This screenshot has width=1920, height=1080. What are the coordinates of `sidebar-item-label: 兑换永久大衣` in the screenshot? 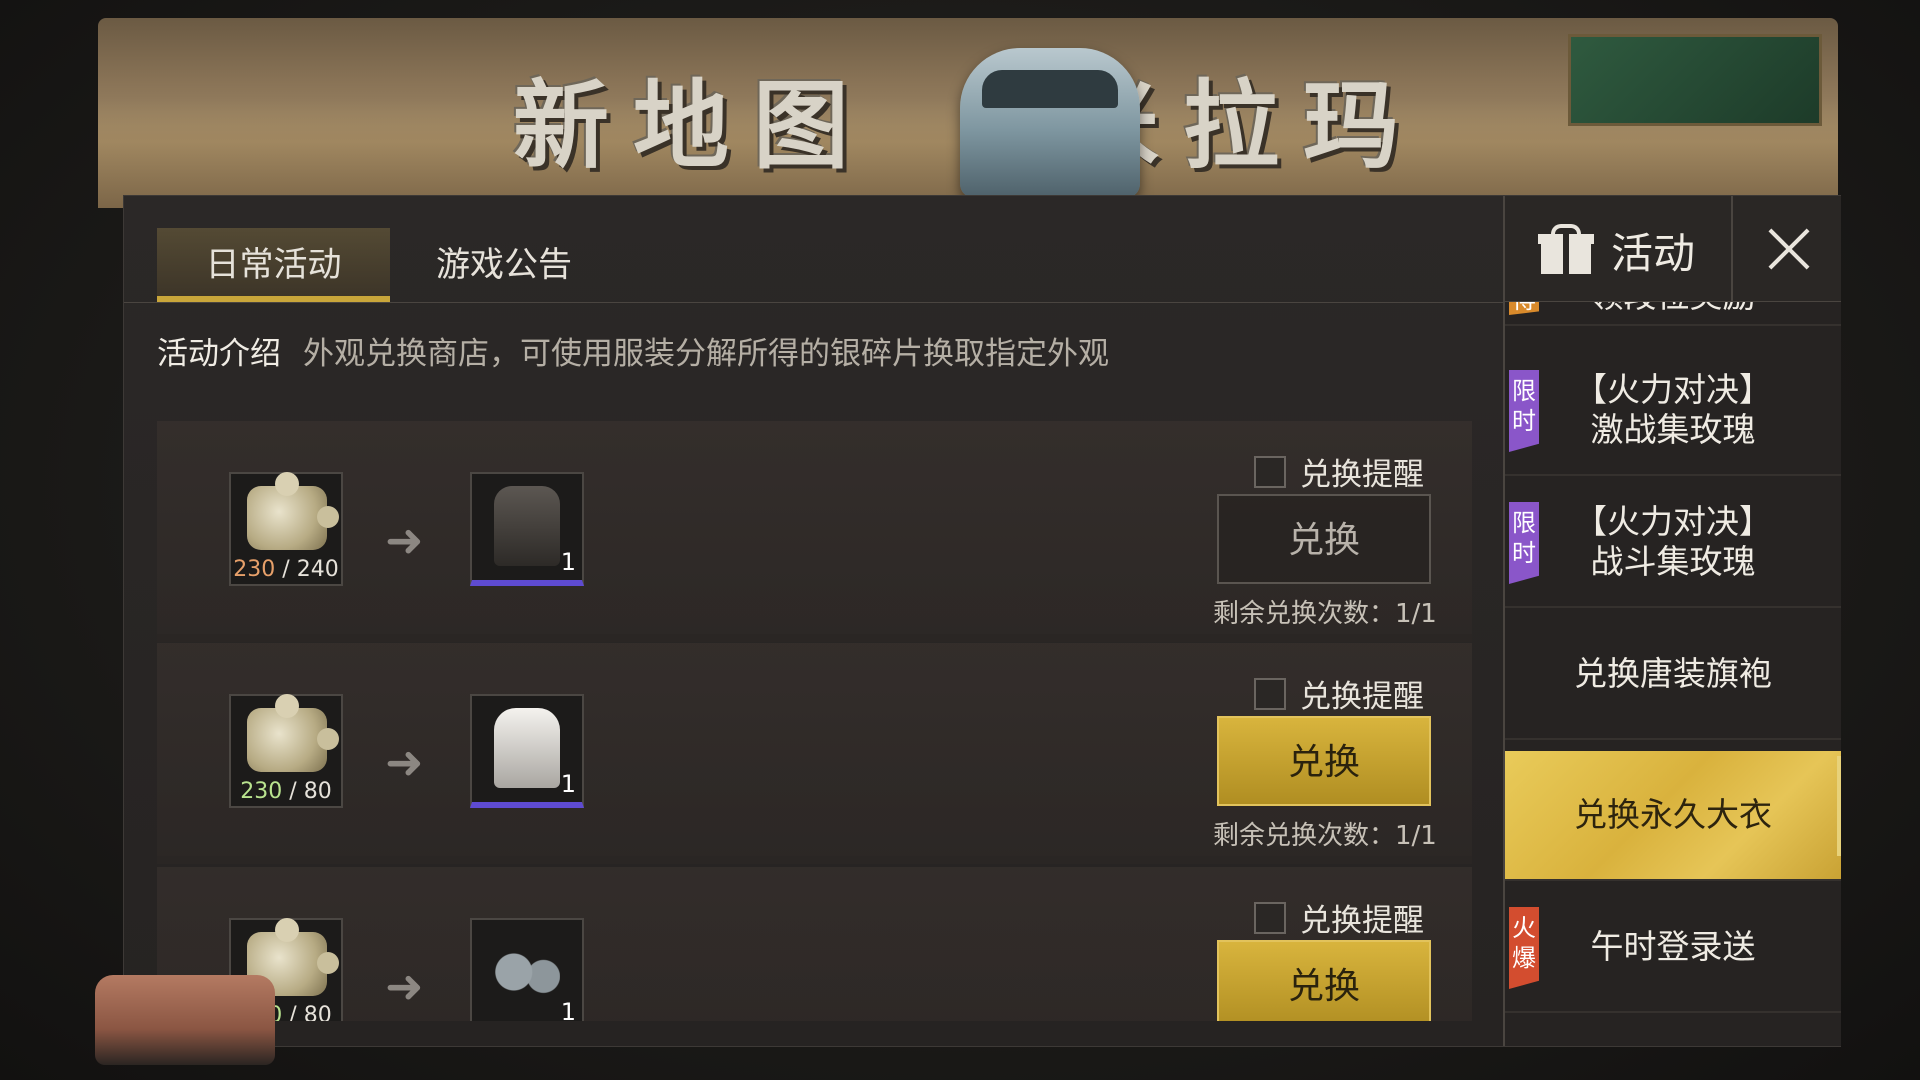 It's located at (1673, 814).